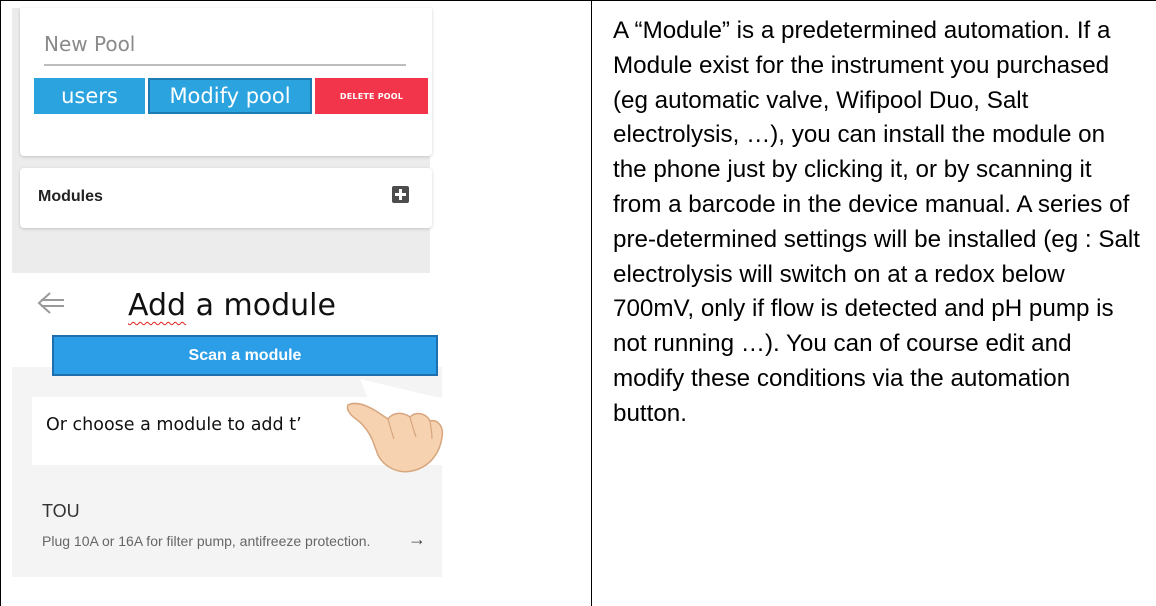 Image resolution: width=1156 pixels, height=606 pixels. Describe the element at coordinates (261, 305) in the screenshot. I see `title-rest: a module` at that location.